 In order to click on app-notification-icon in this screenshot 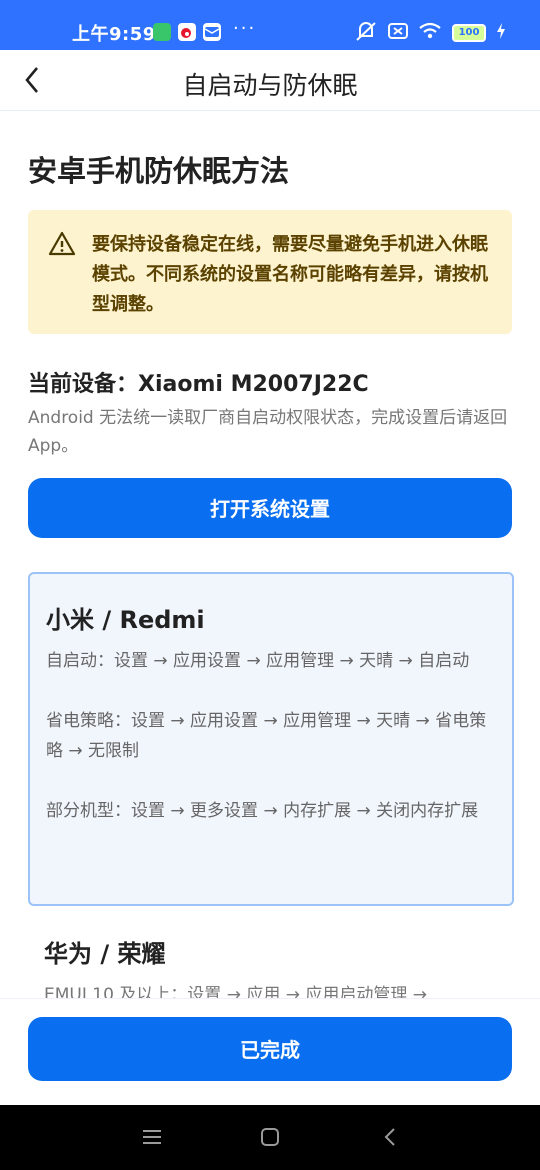, I will do `click(162, 32)`.